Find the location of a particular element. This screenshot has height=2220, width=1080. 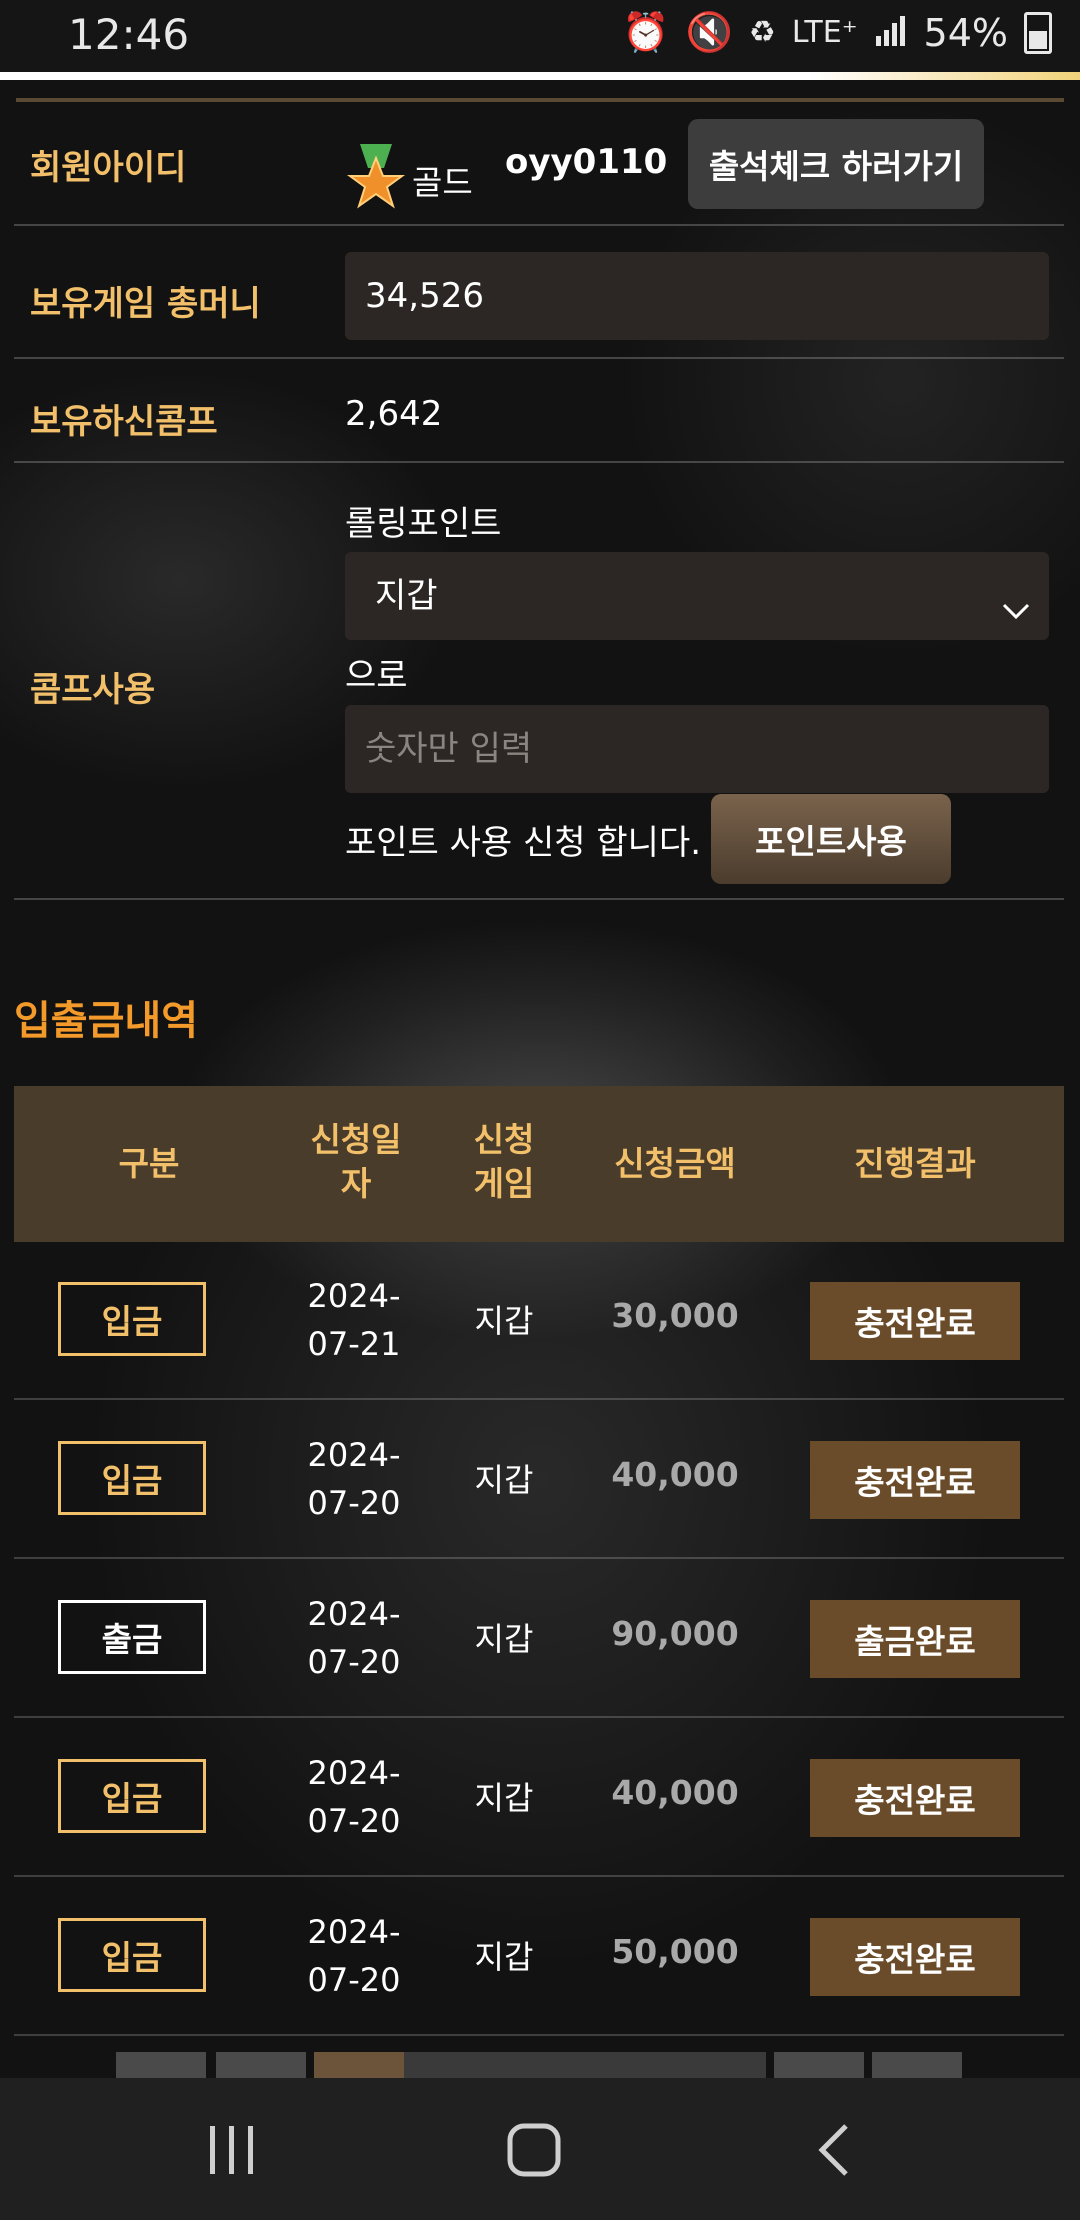

wallet-select: 지갑 is located at coordinates (697, 596).